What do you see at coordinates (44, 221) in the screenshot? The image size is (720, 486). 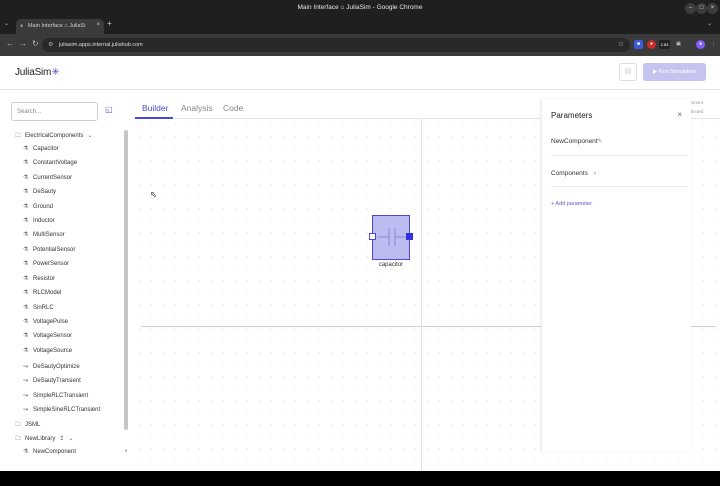 I see `tree-item-label: Inductor` at bounding box center [44, 221].